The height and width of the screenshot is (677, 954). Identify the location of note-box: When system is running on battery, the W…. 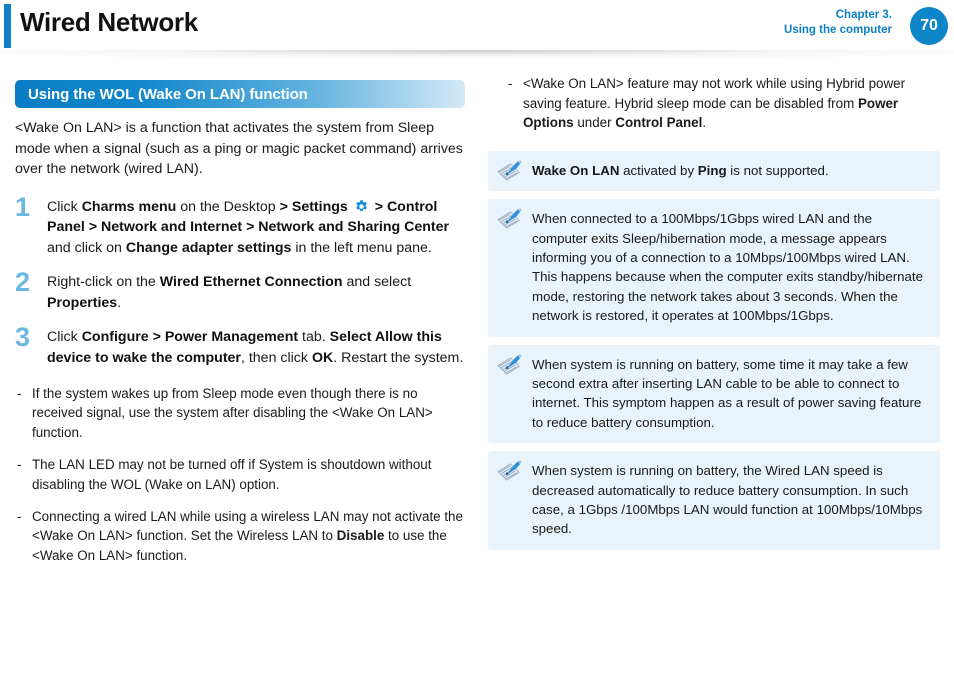
(714, 500).